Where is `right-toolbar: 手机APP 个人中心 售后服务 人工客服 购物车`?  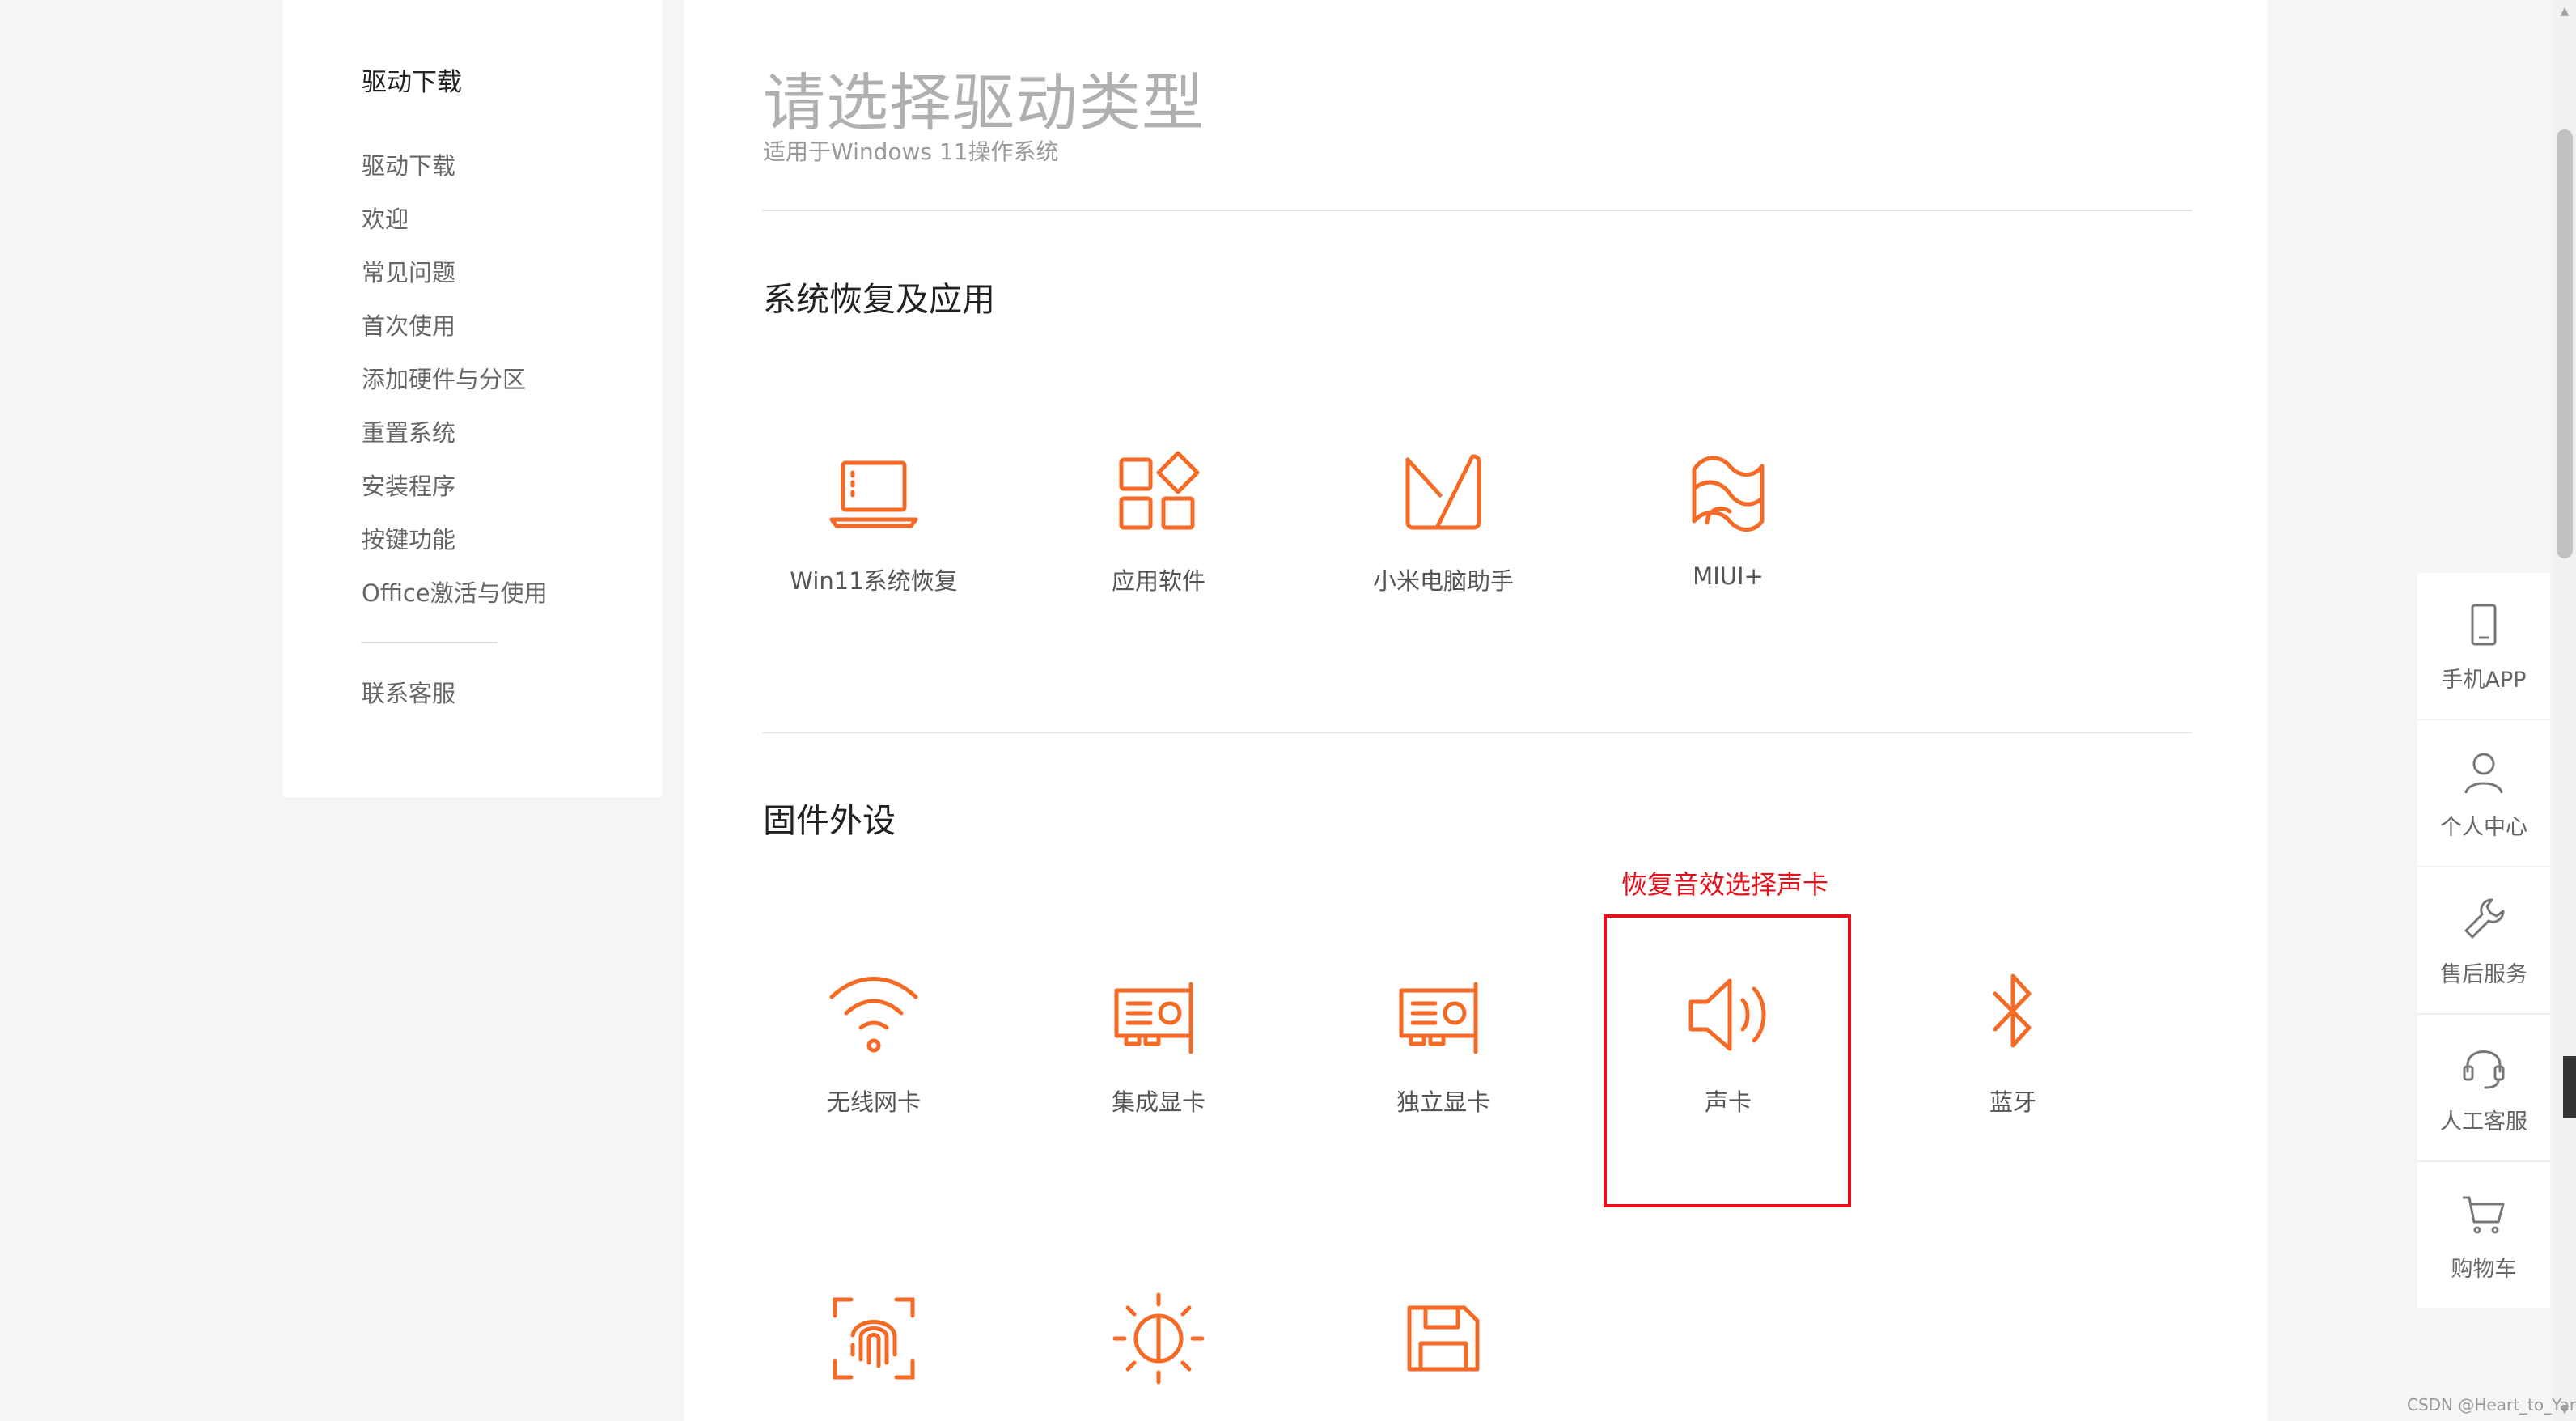 right-toolbar: 手机APP 个人中心 售后服务 人工客服 购物车 is located at coordinates (2483, 941).